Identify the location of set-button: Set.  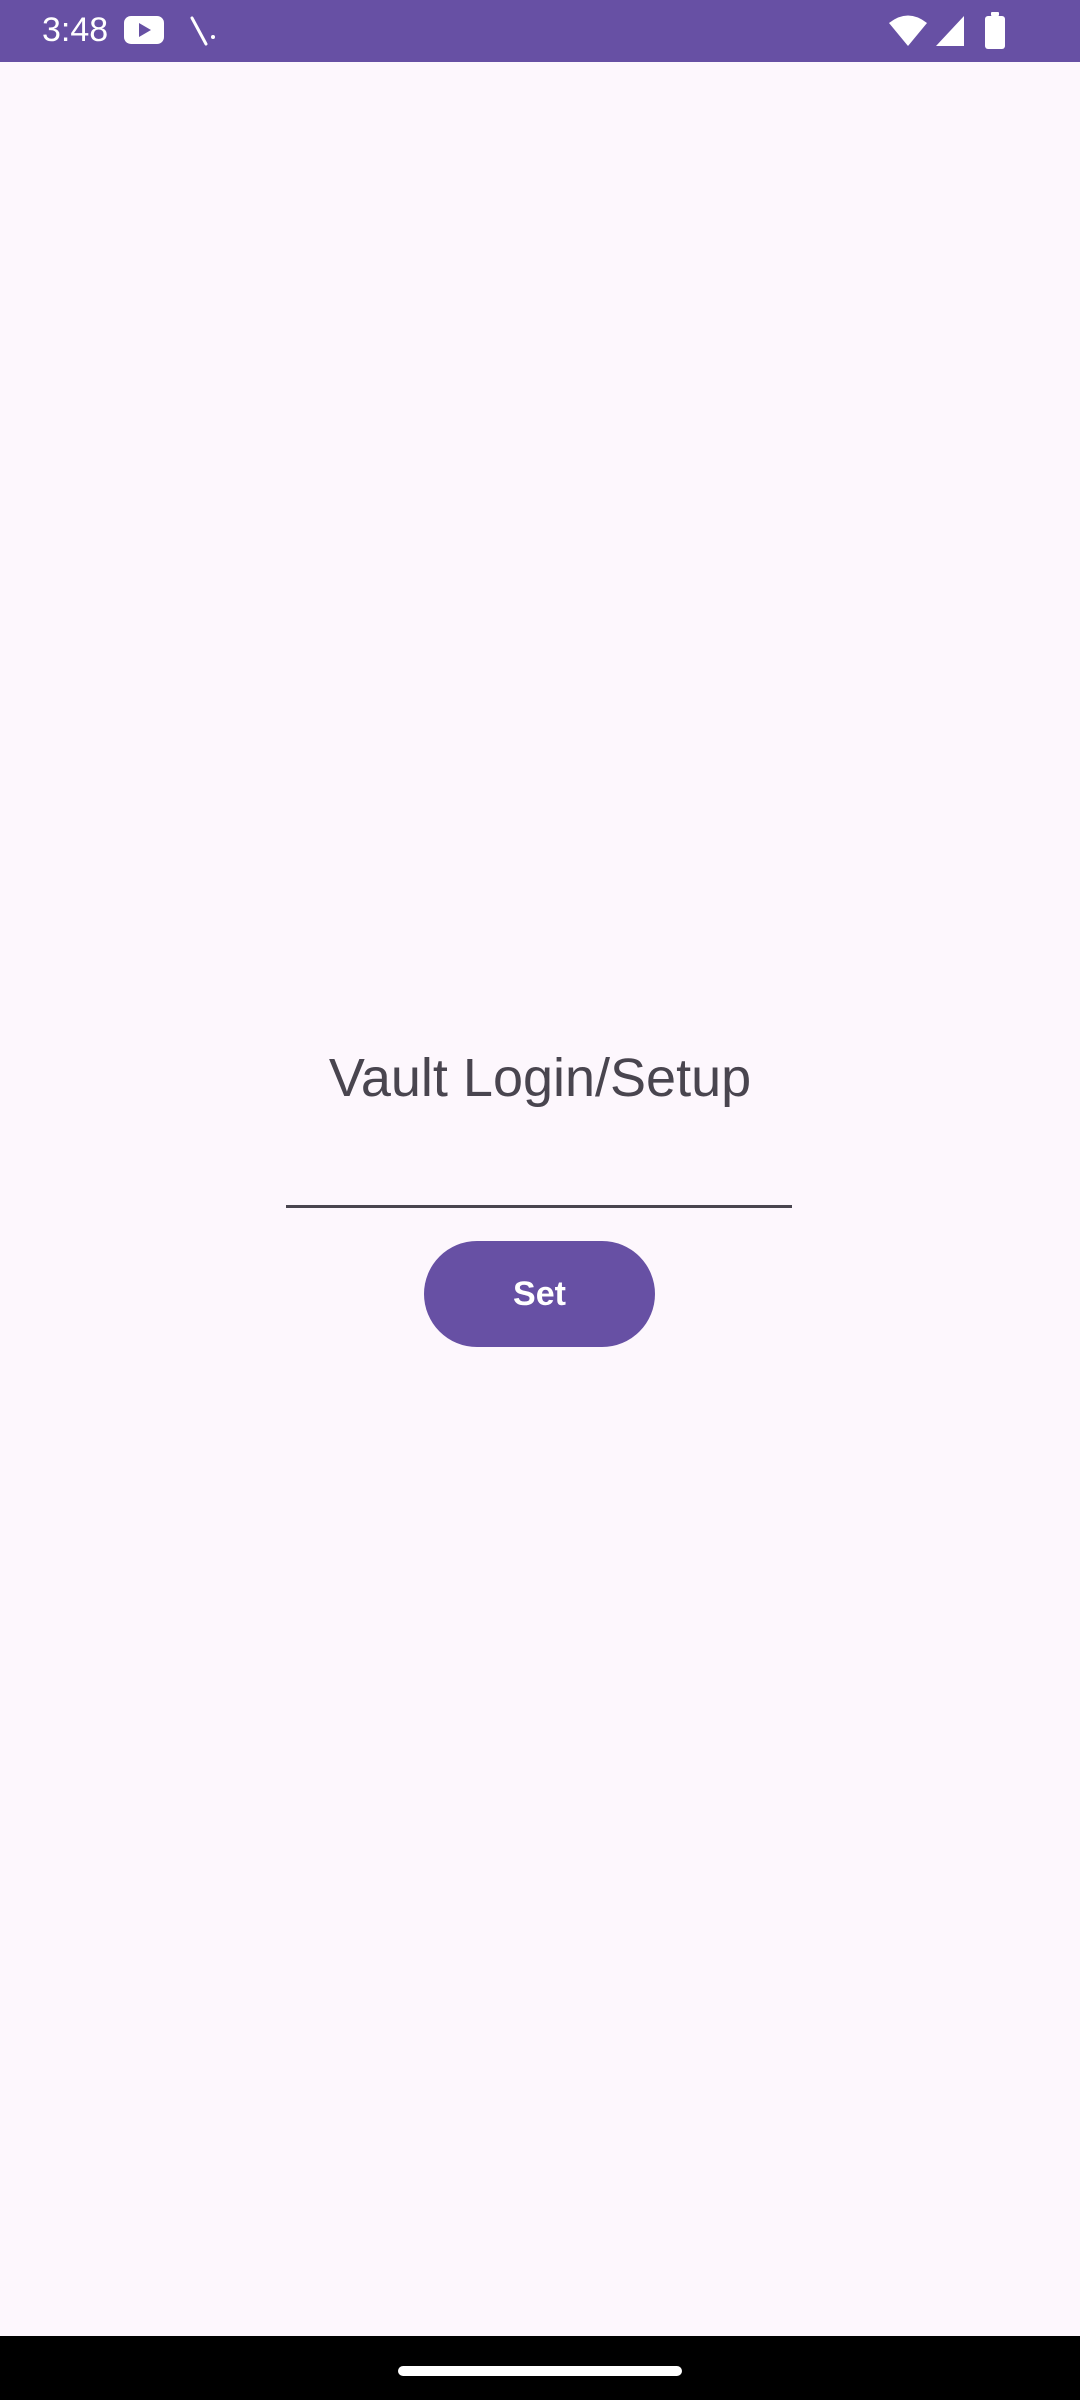
(539, 1294).